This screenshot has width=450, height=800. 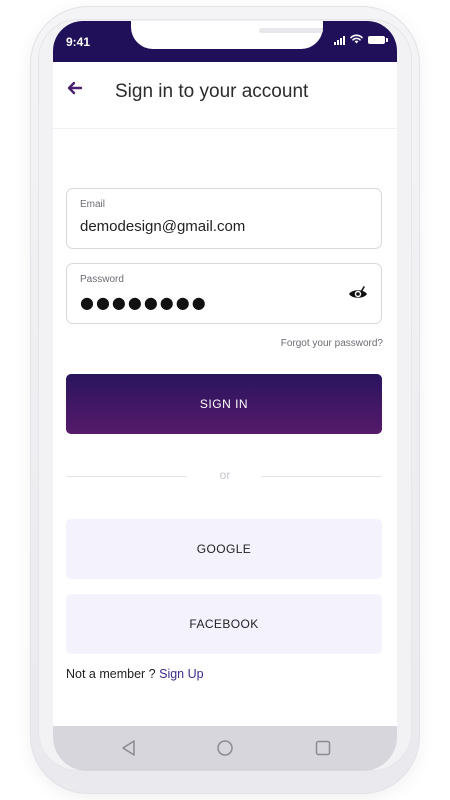 What do you see at coordinates (339, 40) in the screenshot?
I see `signal-icon` at bounding box center [339, 40].